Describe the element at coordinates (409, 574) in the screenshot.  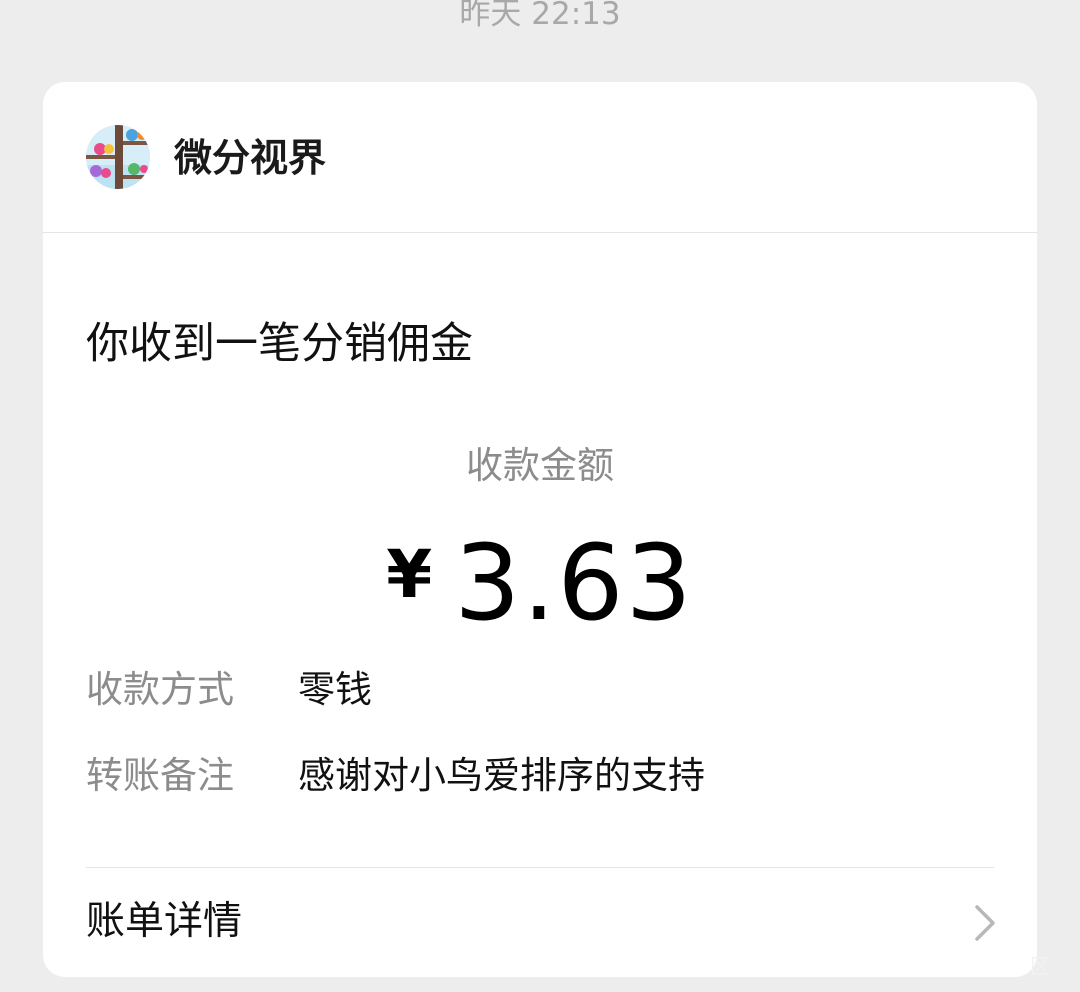
I see `currency-symbol: ¥` at that location.